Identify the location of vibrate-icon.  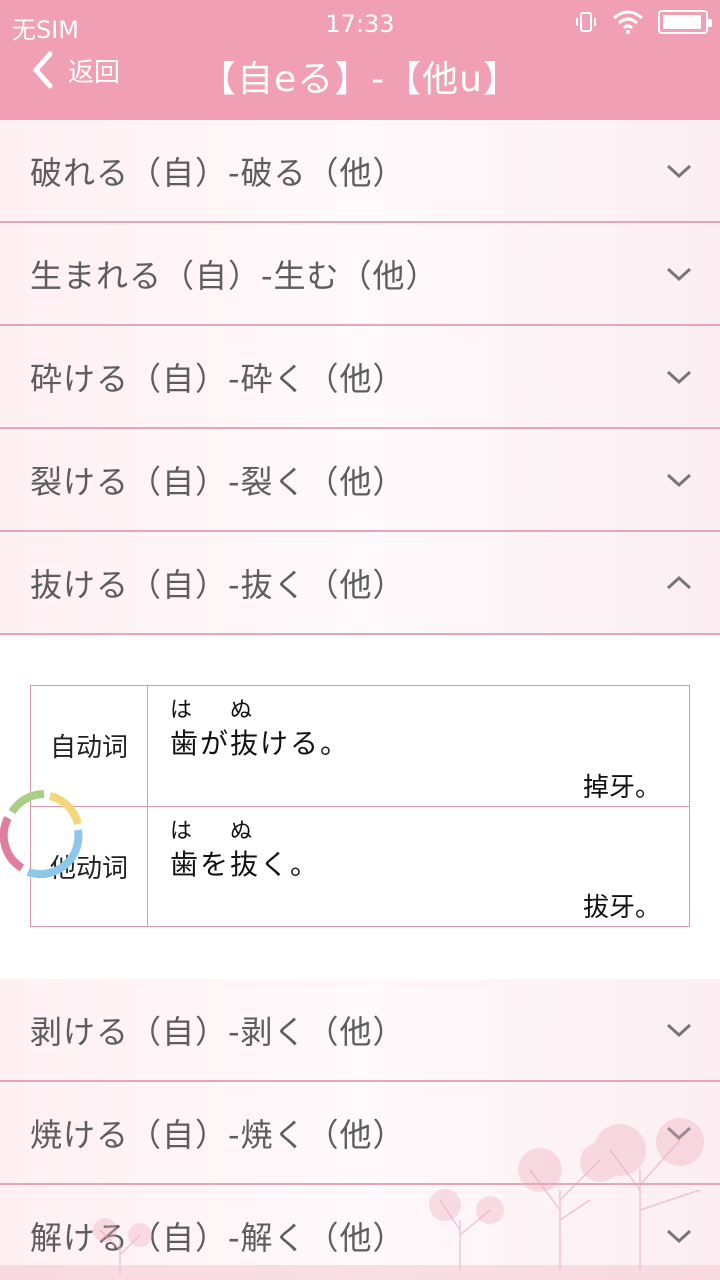
(586, 22).